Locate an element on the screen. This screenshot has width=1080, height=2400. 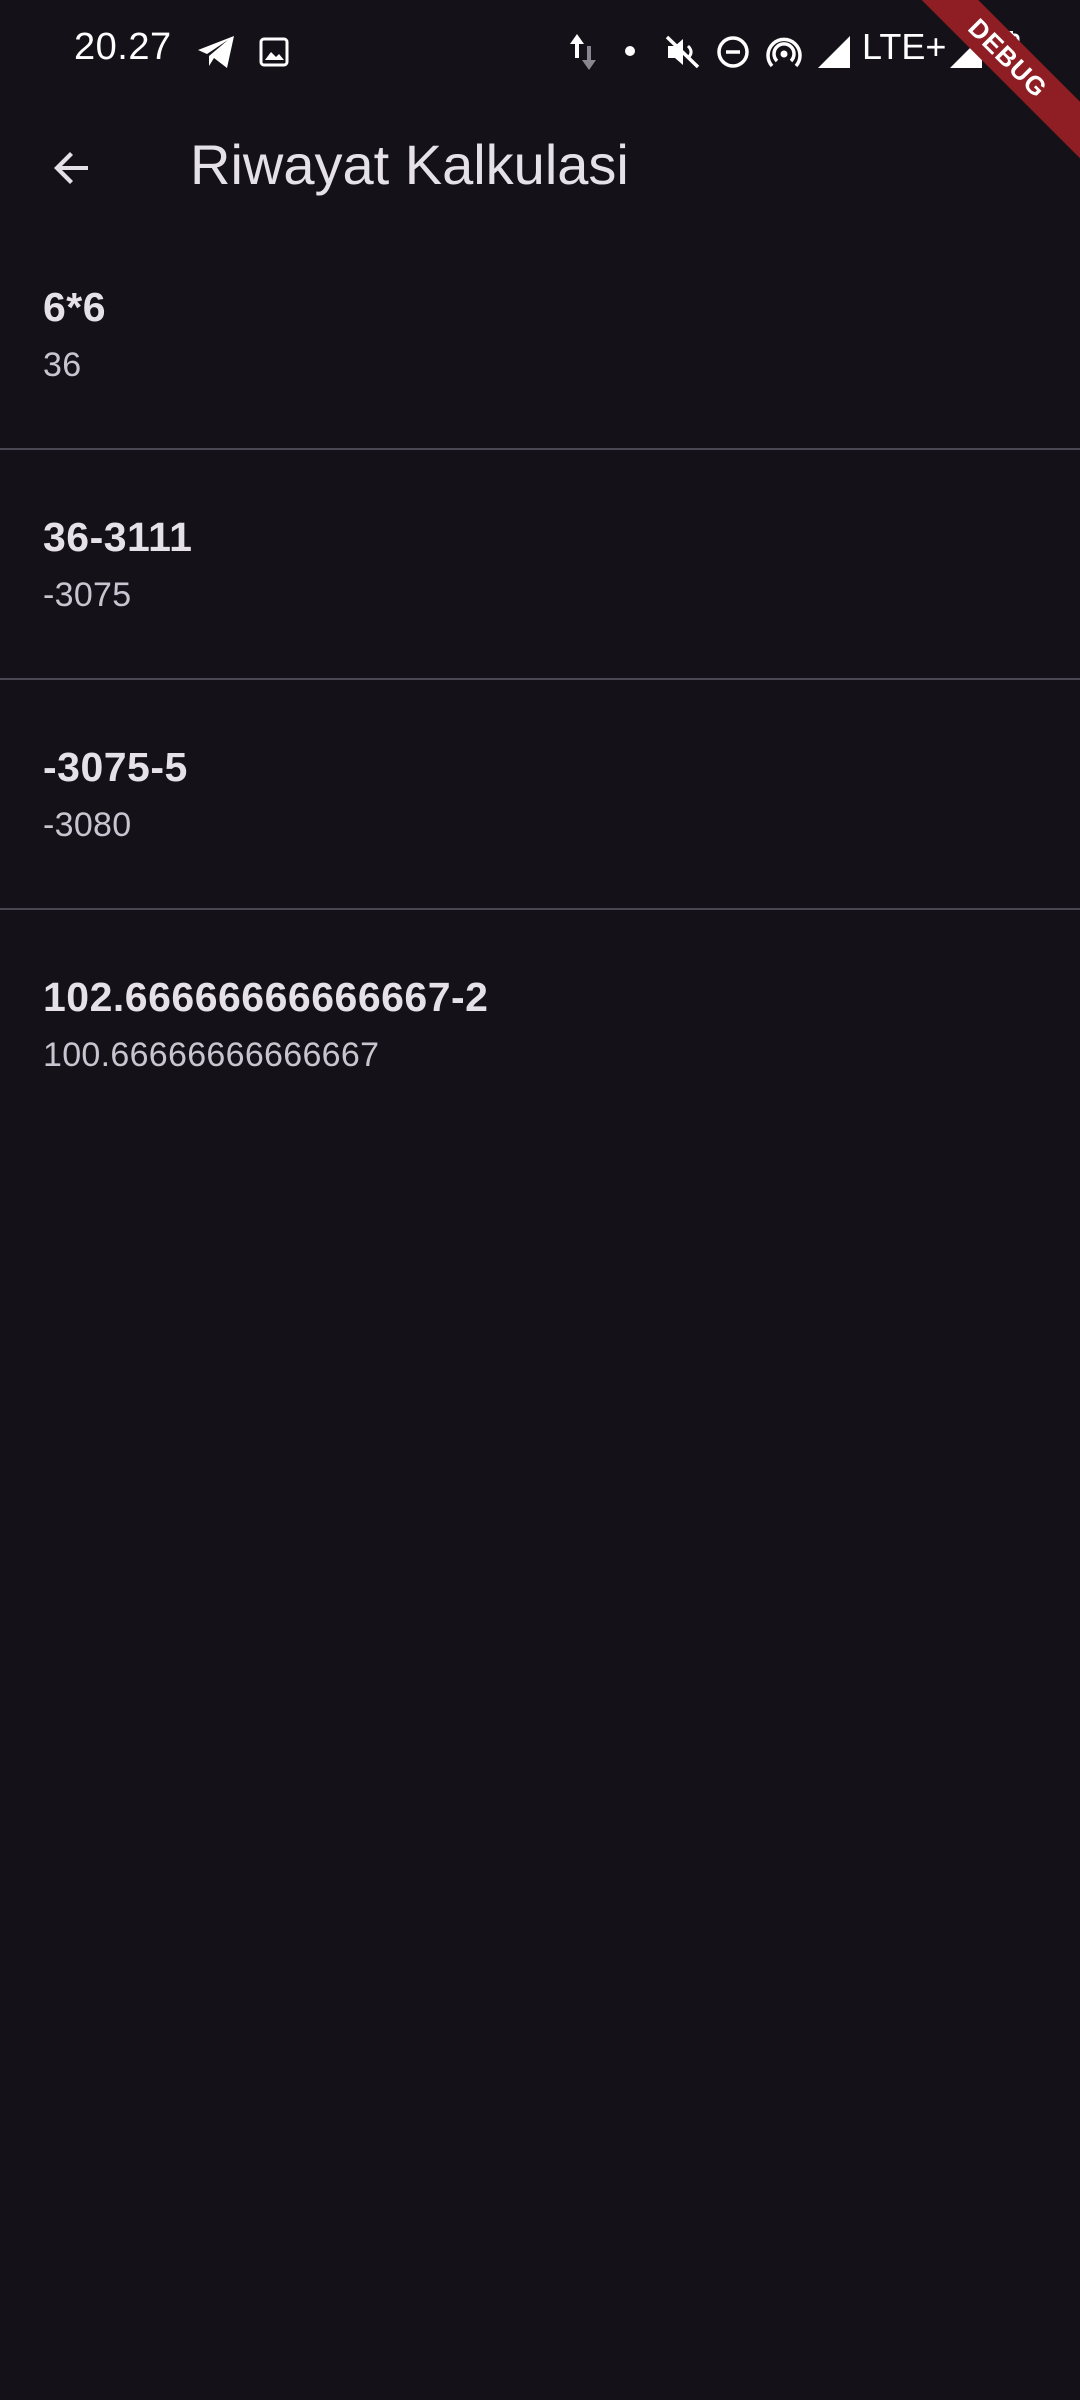
history-expression: 36-3111 is located at coordinates (118, 537).